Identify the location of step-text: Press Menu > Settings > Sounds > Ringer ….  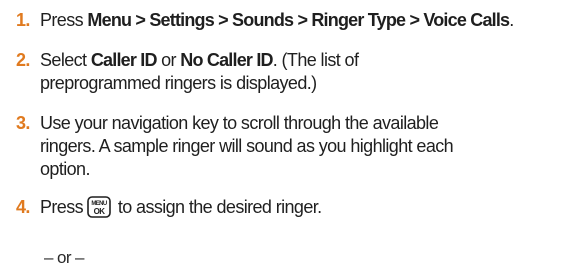
(309, 20).